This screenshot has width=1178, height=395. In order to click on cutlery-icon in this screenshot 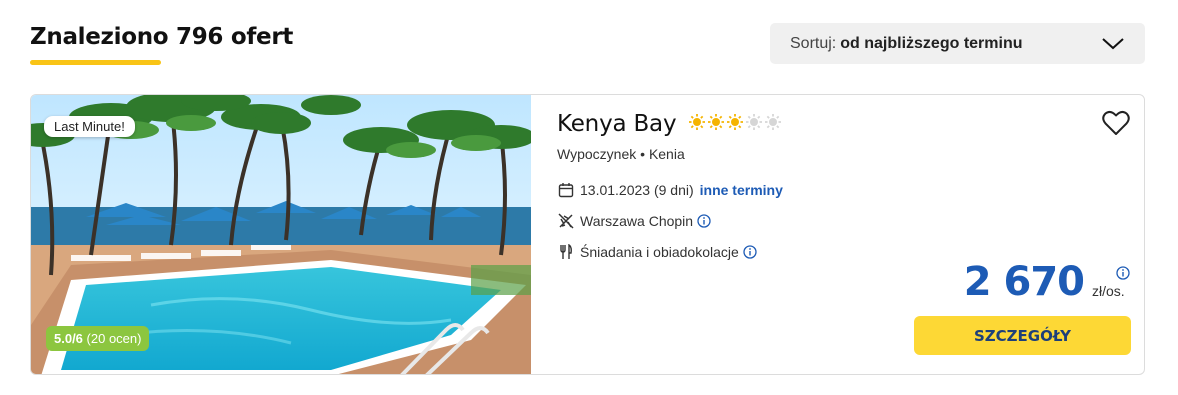, I will do `click(566, 252)`.